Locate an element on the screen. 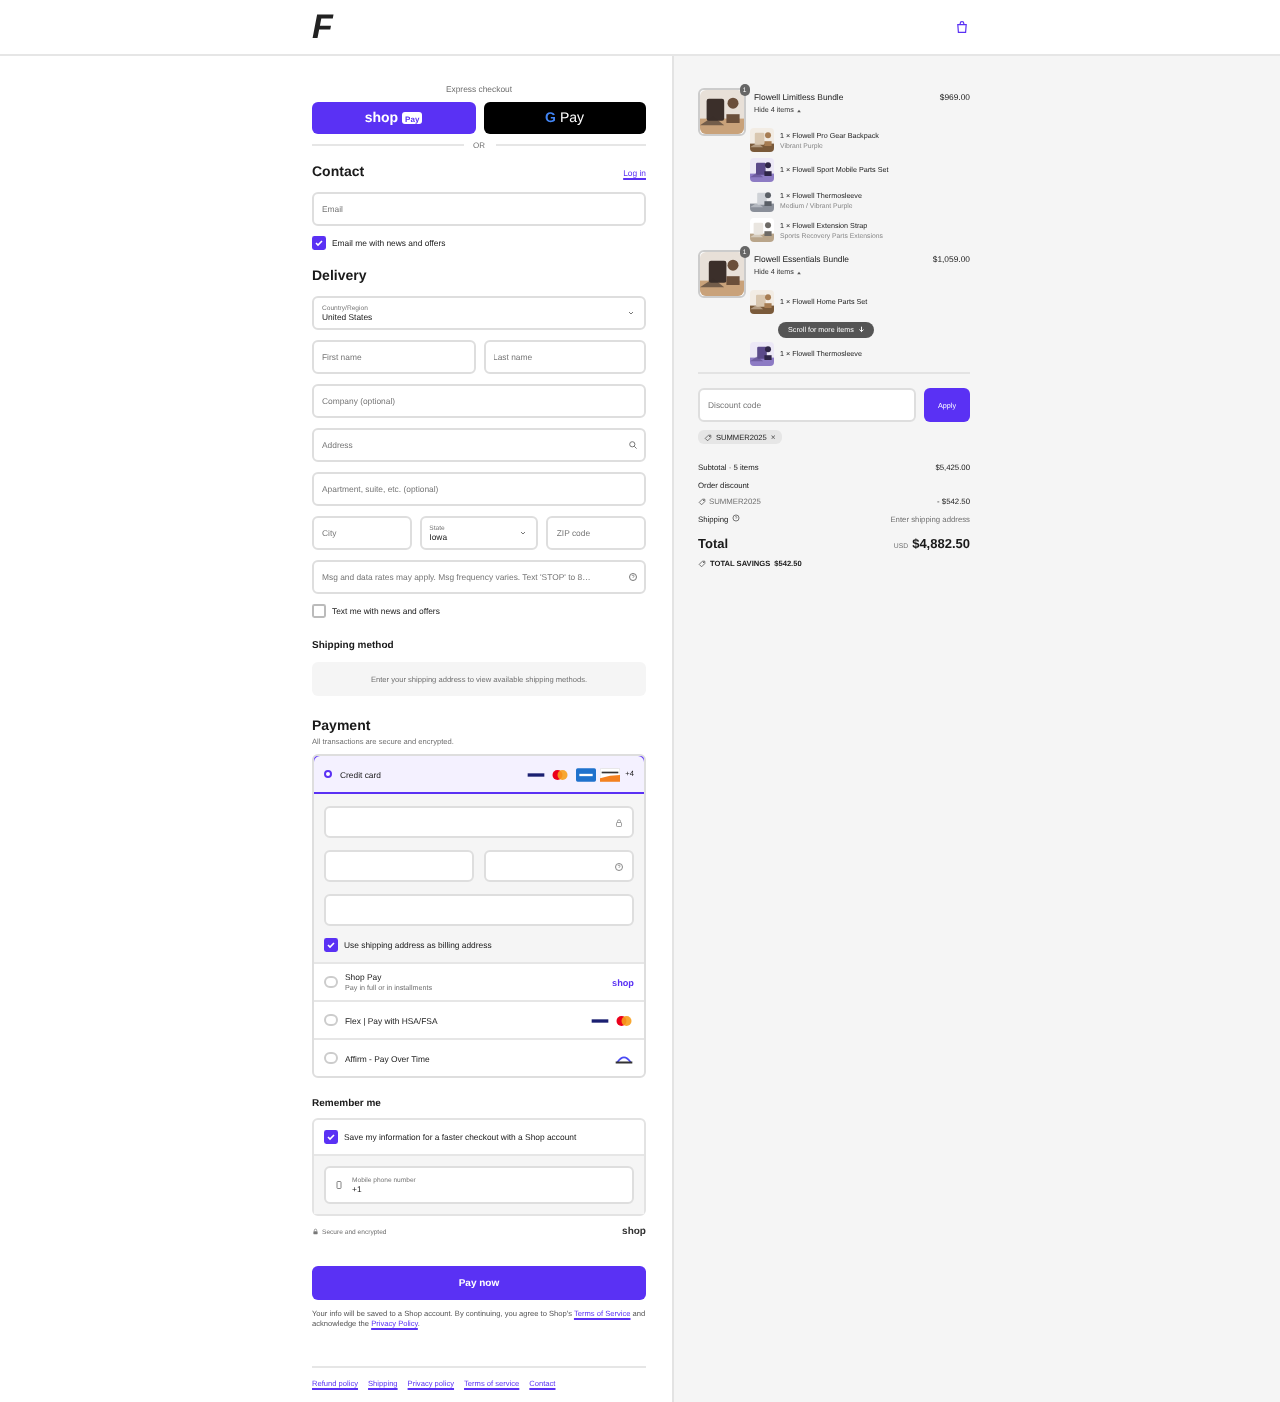 The image size is (1280, 1402). expiration-field is located at coordinates (399, 866).